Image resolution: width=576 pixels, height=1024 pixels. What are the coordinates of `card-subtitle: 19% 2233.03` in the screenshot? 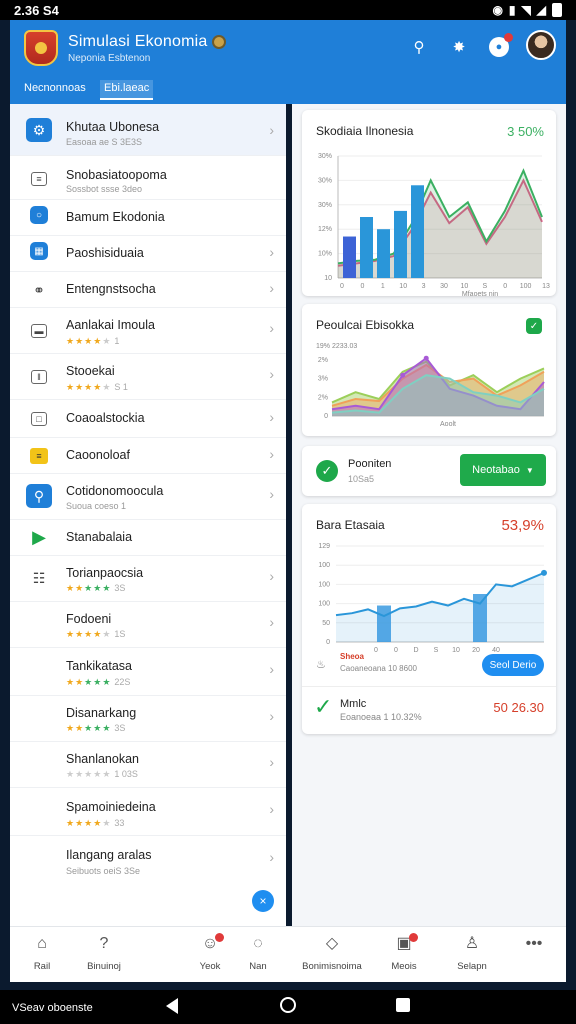 It's located at (336, 346).